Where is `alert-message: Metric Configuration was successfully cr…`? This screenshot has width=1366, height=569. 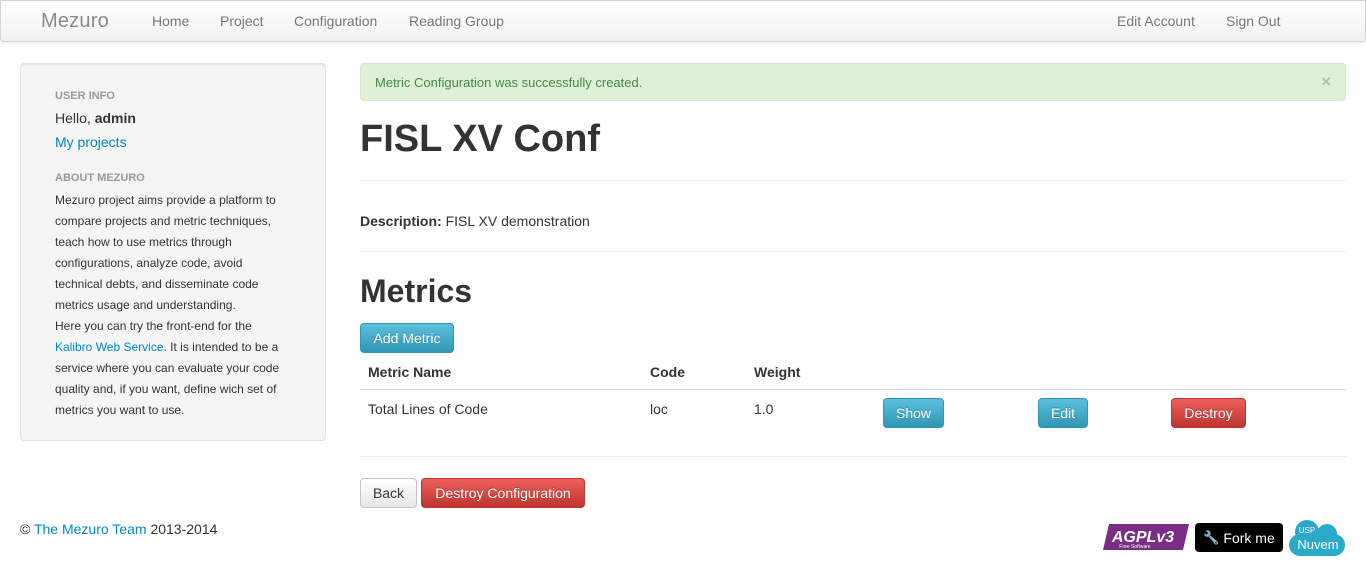
alert-message: Metric Configuration was successfully cr… is located at coordinates (509, 82).